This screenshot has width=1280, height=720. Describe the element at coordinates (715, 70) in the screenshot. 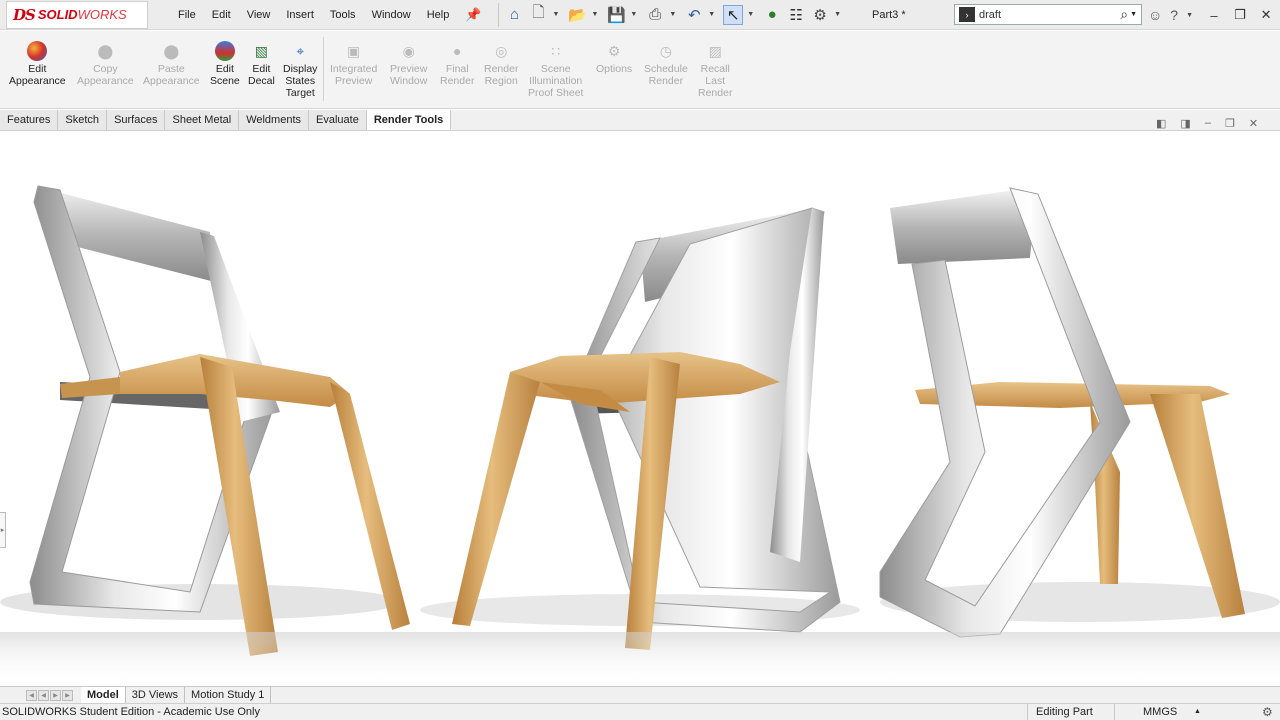

I see `recall-last-render-button: ▨ Recall Last Render` at that location.